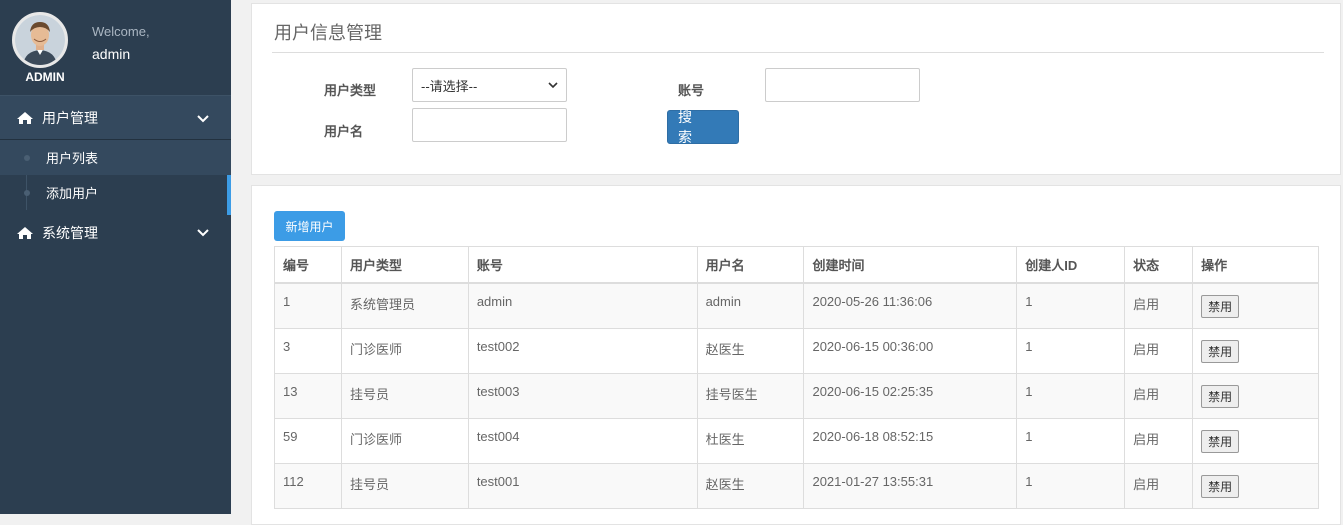 The height and width of the screenshot is (525, 1343). I want to click on cell-created-time: 2020-06-15 02:25:35, so click(910, 395).